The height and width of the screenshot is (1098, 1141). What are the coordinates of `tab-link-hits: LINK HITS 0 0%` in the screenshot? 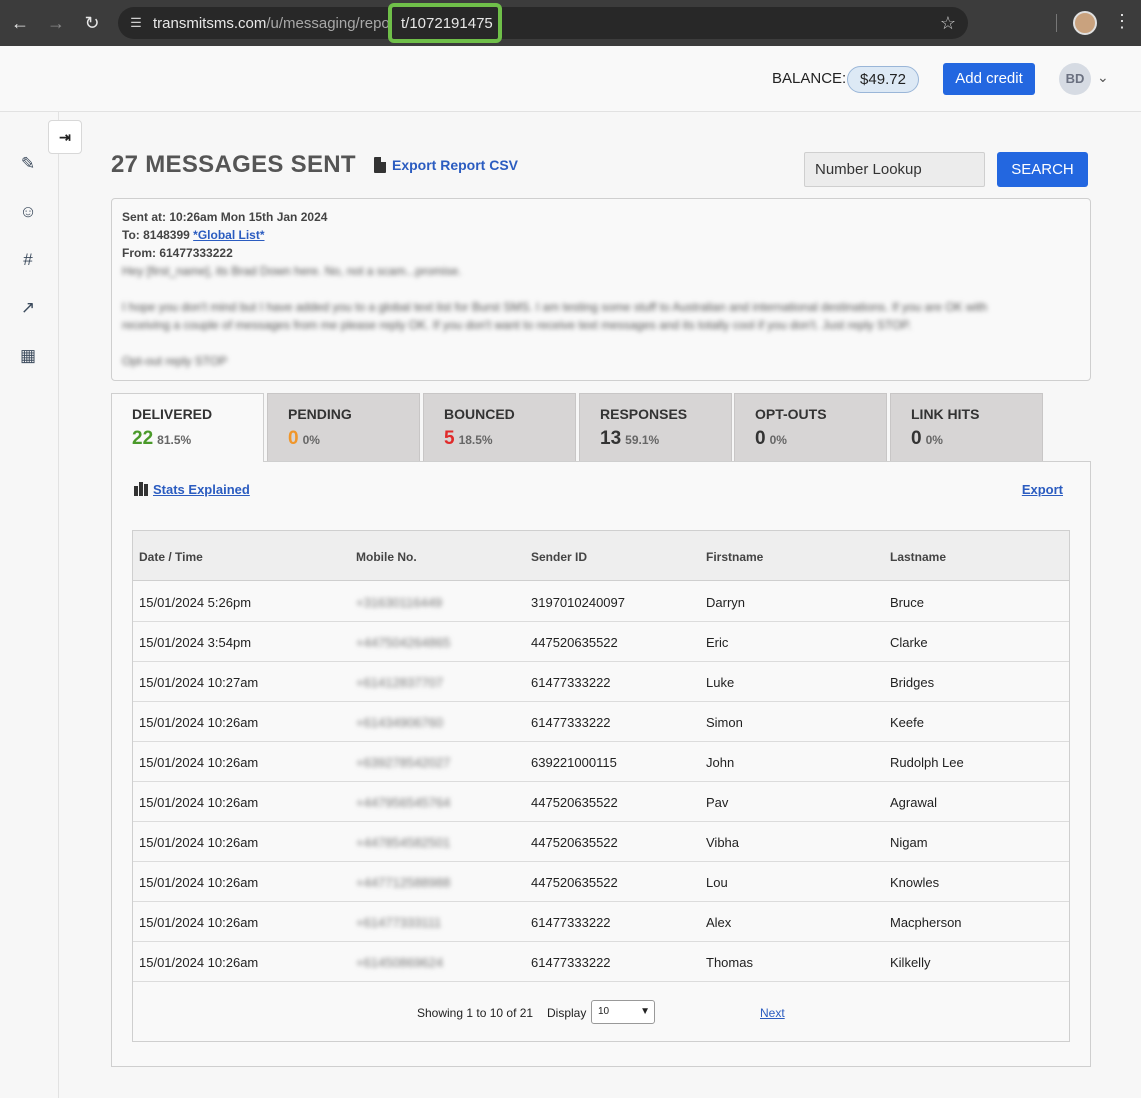 It's located at (966, 427).